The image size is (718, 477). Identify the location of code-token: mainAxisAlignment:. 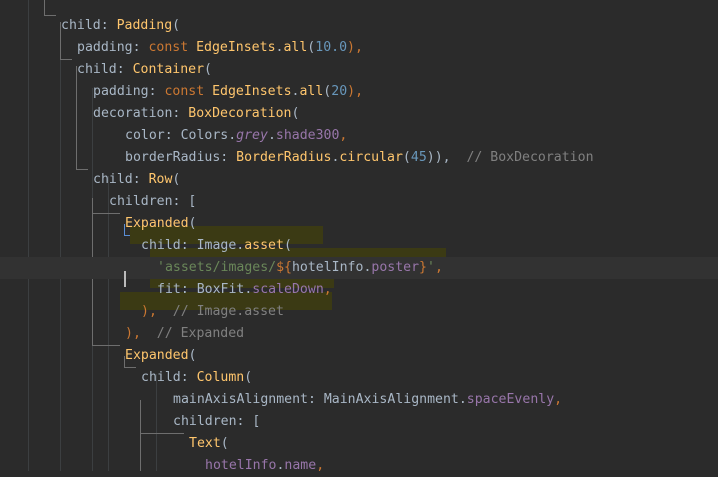
(248, 399).